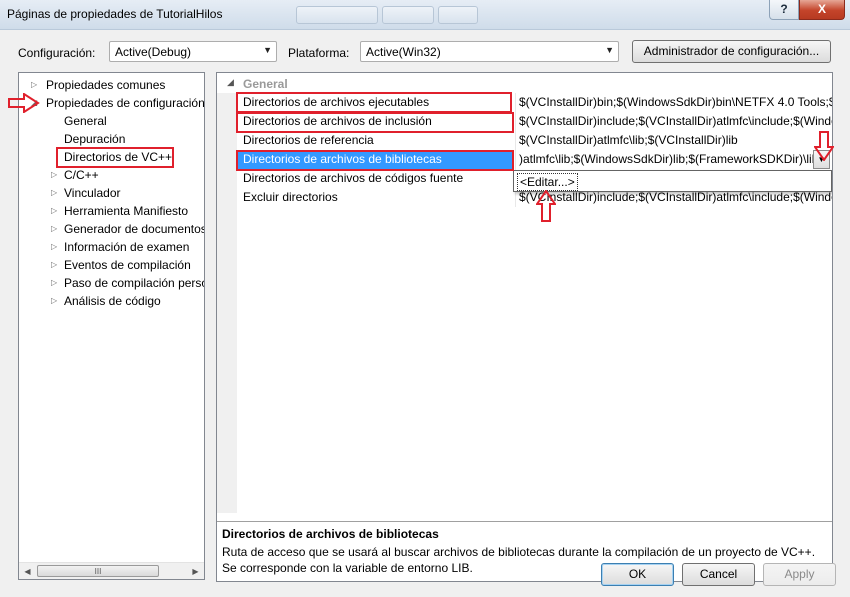  What do you see at coordinates (375, 159) in the screenshot?
I see `property-name: Directorios de archivos de bibliotecas` at bounding box center [375, 159].